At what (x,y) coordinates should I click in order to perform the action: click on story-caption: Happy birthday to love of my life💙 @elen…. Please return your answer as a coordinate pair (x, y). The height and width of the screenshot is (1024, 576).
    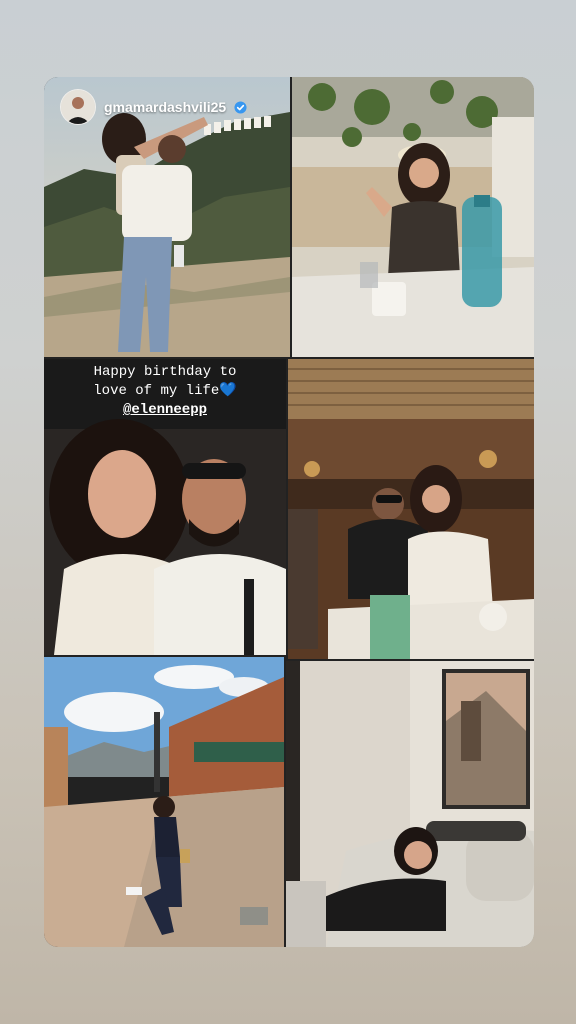
    Looking at the image, I should click on (165, 391).